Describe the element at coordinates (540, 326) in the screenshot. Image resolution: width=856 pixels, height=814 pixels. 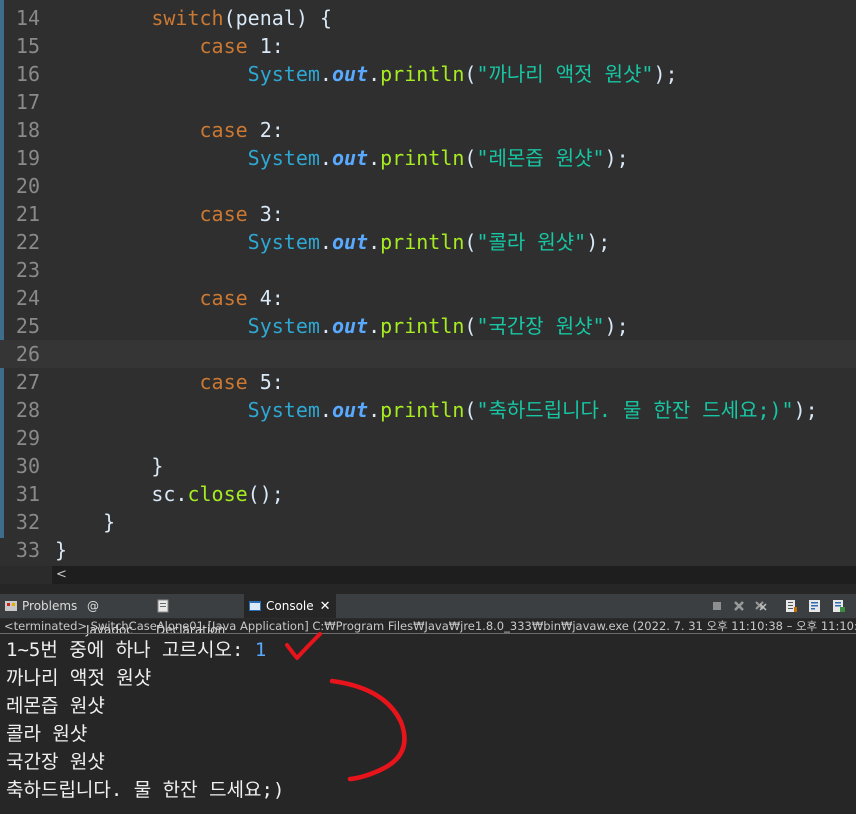
I see `code-token: "국간장 원샷"` at that location.